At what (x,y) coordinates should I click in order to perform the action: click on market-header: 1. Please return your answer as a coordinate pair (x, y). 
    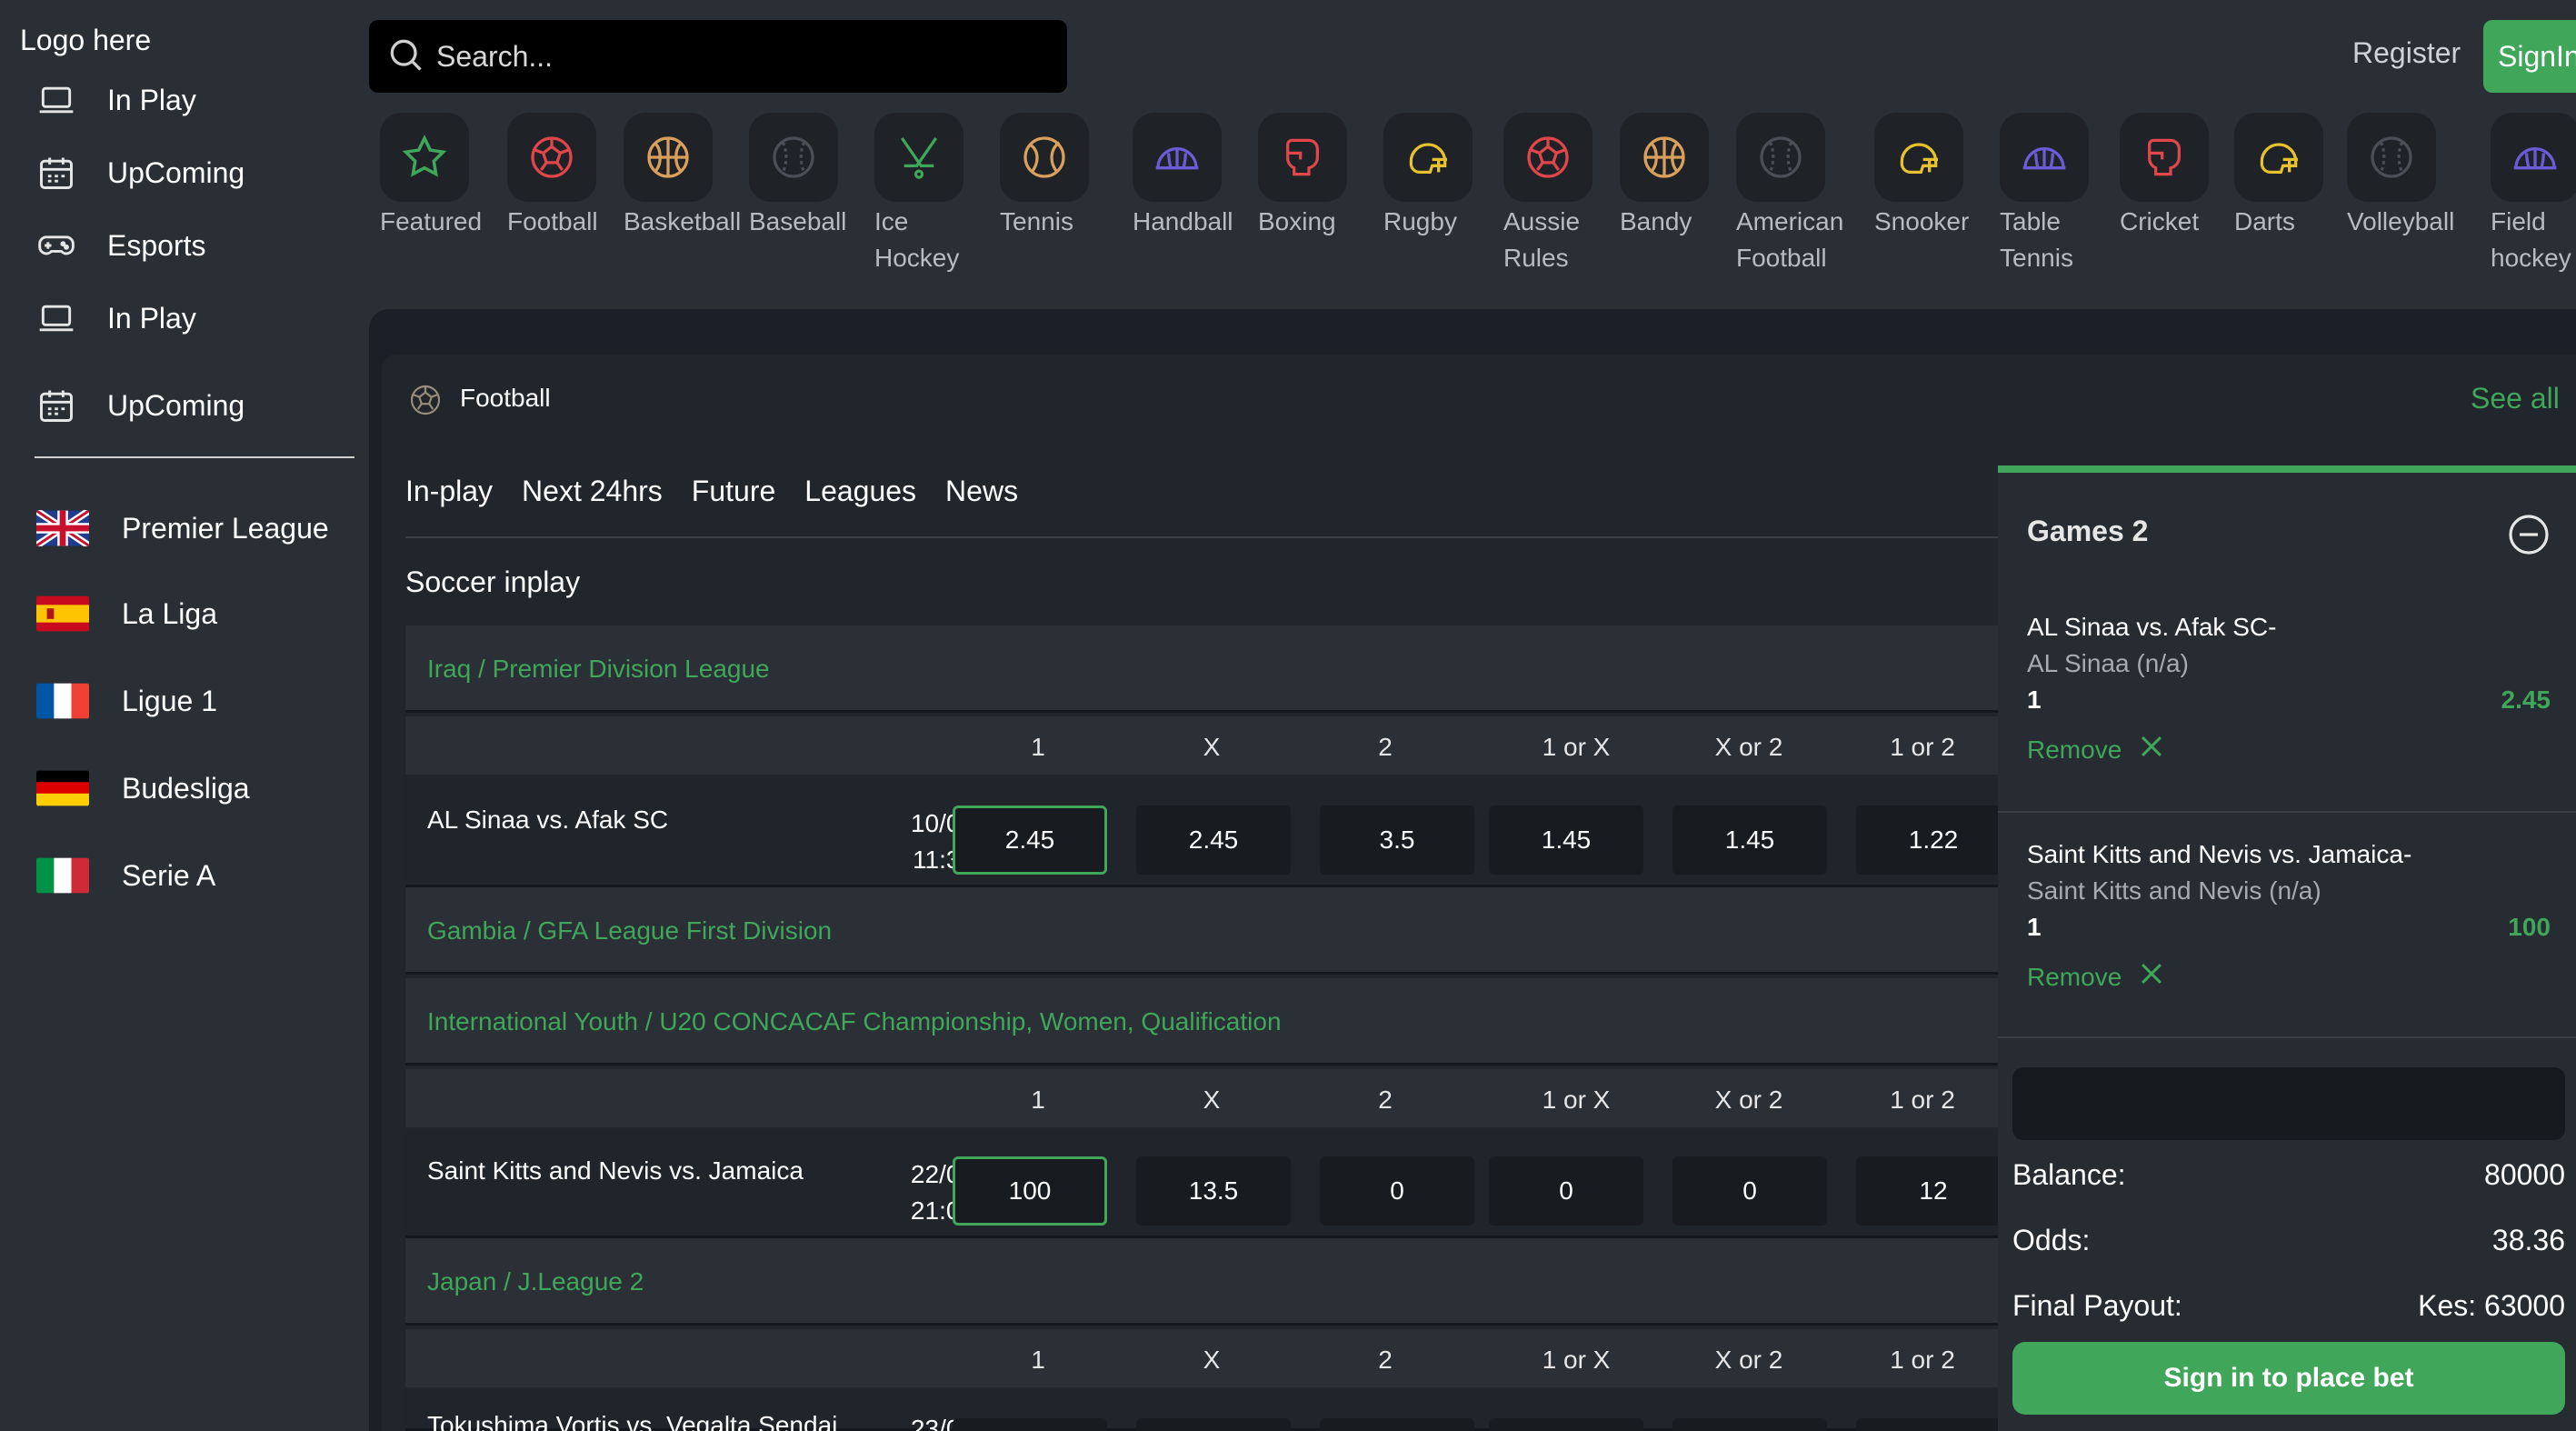
    Looking at the image, I should click on (1038, 747).